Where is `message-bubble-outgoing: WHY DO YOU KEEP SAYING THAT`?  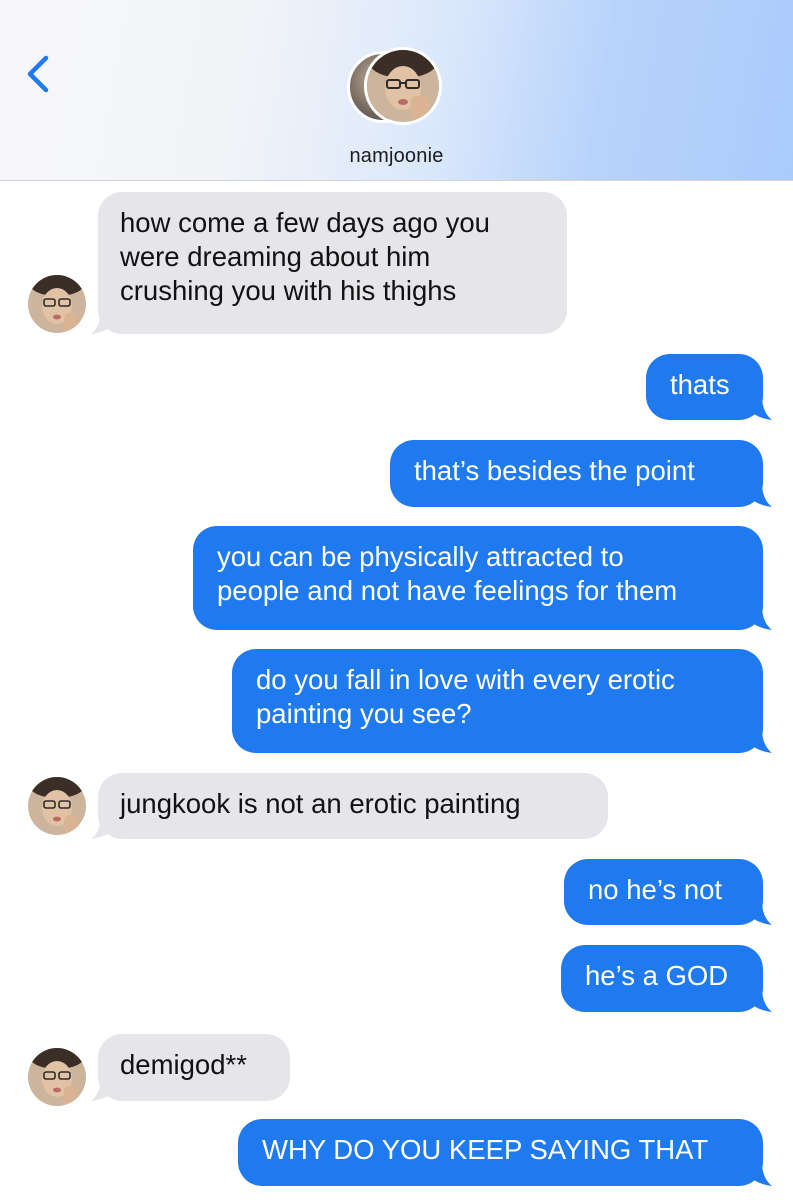 message-bubble-outgoing: WHY DO YOU KEEP SAYING THAT is located at coordinates (500, 1152).